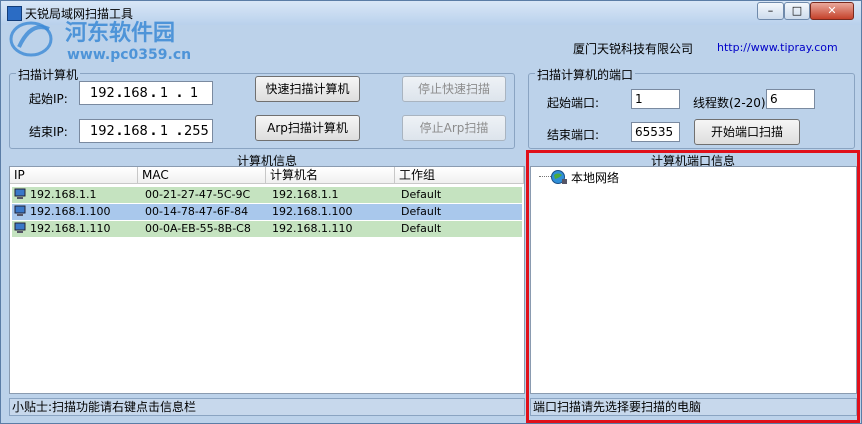  I want to click on cell-ip: 192.168.1.1, so click(63, 194).